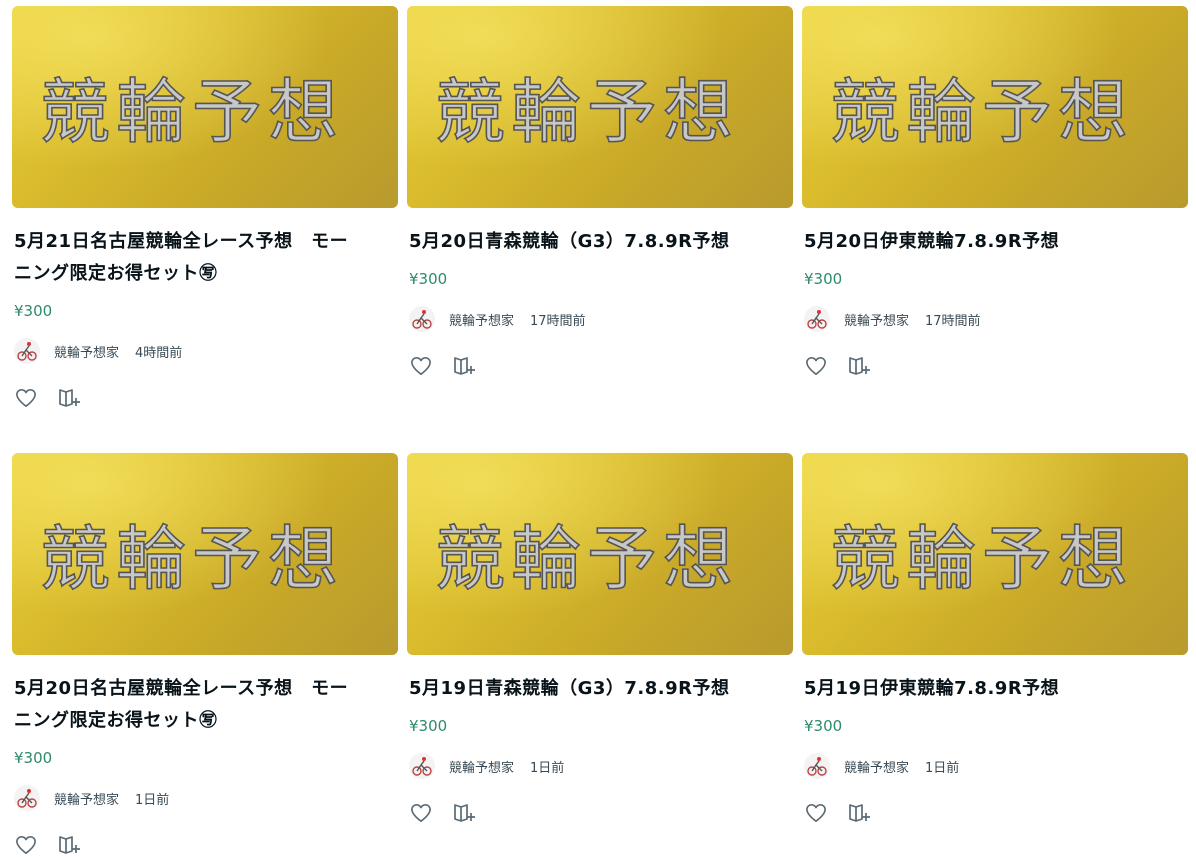  What do you see at coordinates (206, 258) in the screenshot?
I see `article-title: 5月21日名古屋競輪全レース予想 モー ニング限定お得セット㊢` at bounding box center [206, 258].